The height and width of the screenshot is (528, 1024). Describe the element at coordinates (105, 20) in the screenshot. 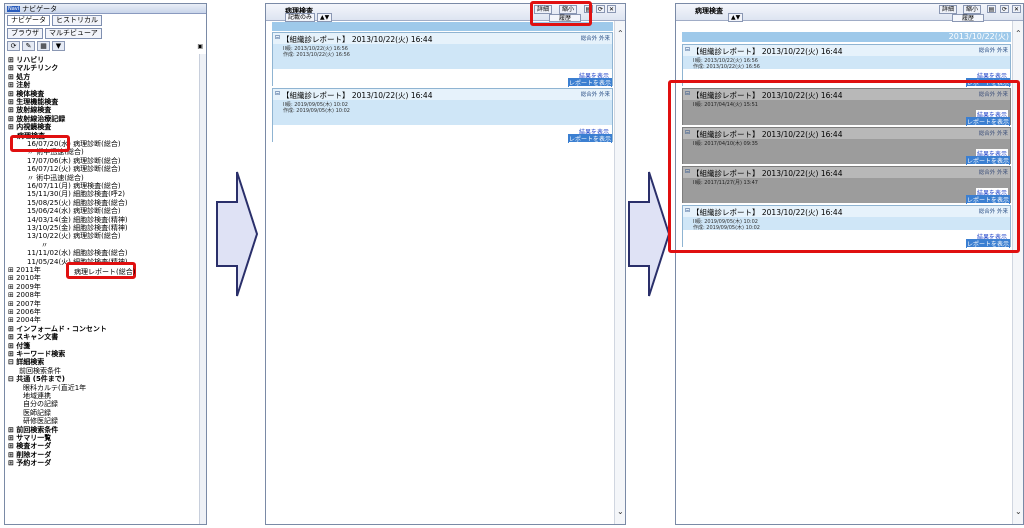

I see `navigator-tabs-row1: ナビゲータ ヒストリカル` at that location.